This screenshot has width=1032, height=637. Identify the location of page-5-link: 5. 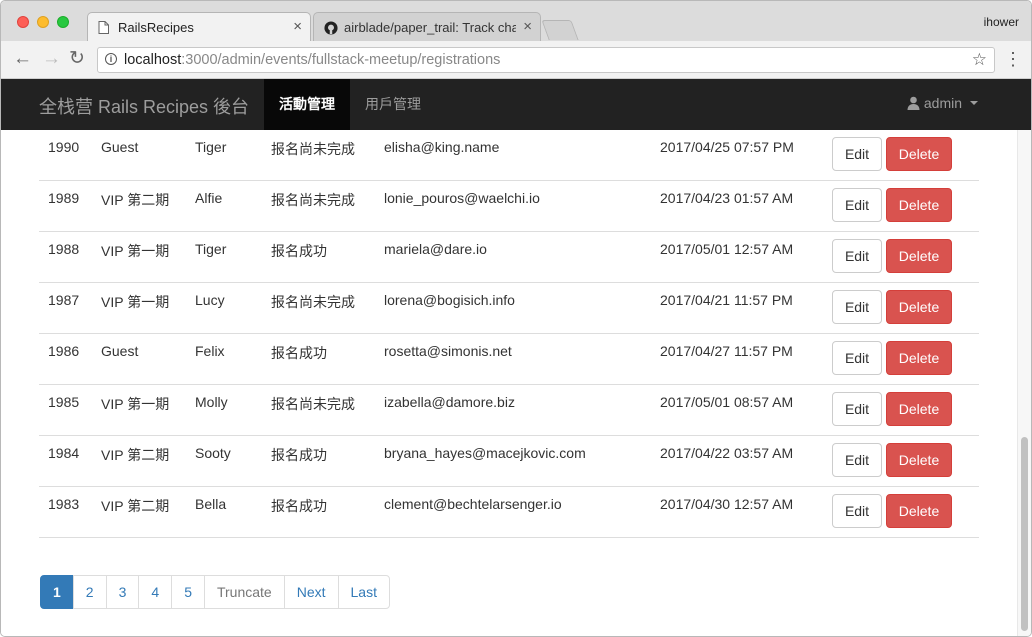
(188, 592).